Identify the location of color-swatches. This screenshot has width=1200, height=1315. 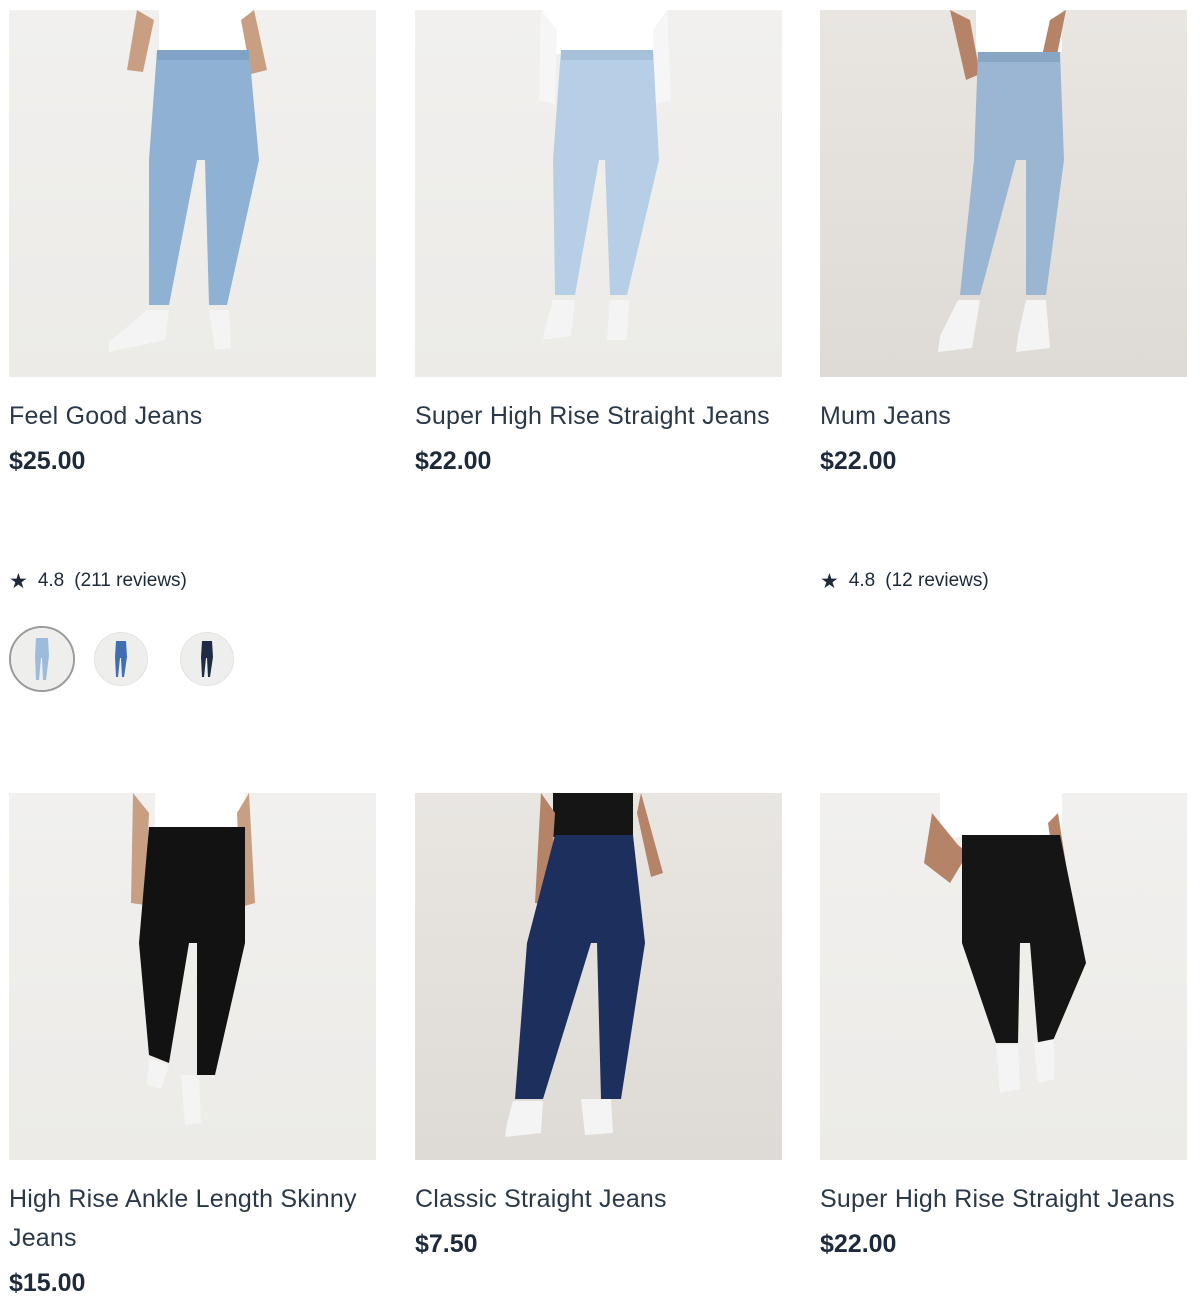
(137, 659).